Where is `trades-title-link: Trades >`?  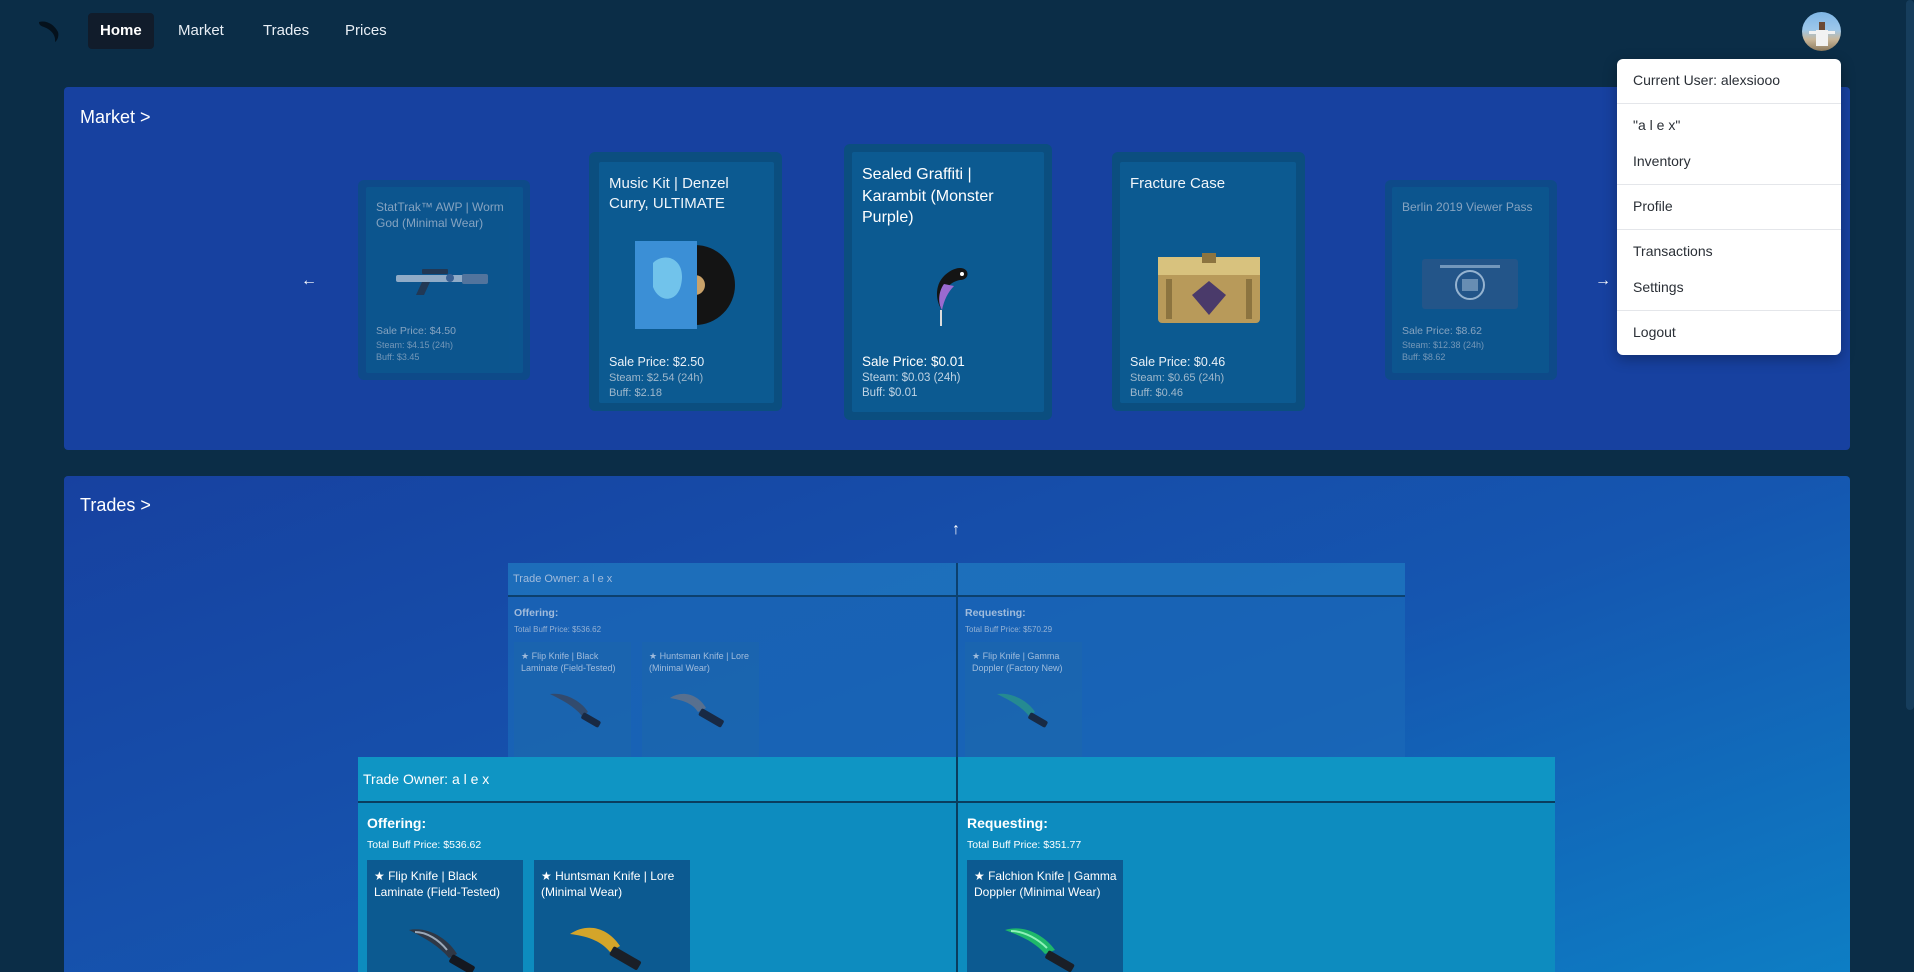
trades-title-link: Trades > is located at coordinates (115, 505).